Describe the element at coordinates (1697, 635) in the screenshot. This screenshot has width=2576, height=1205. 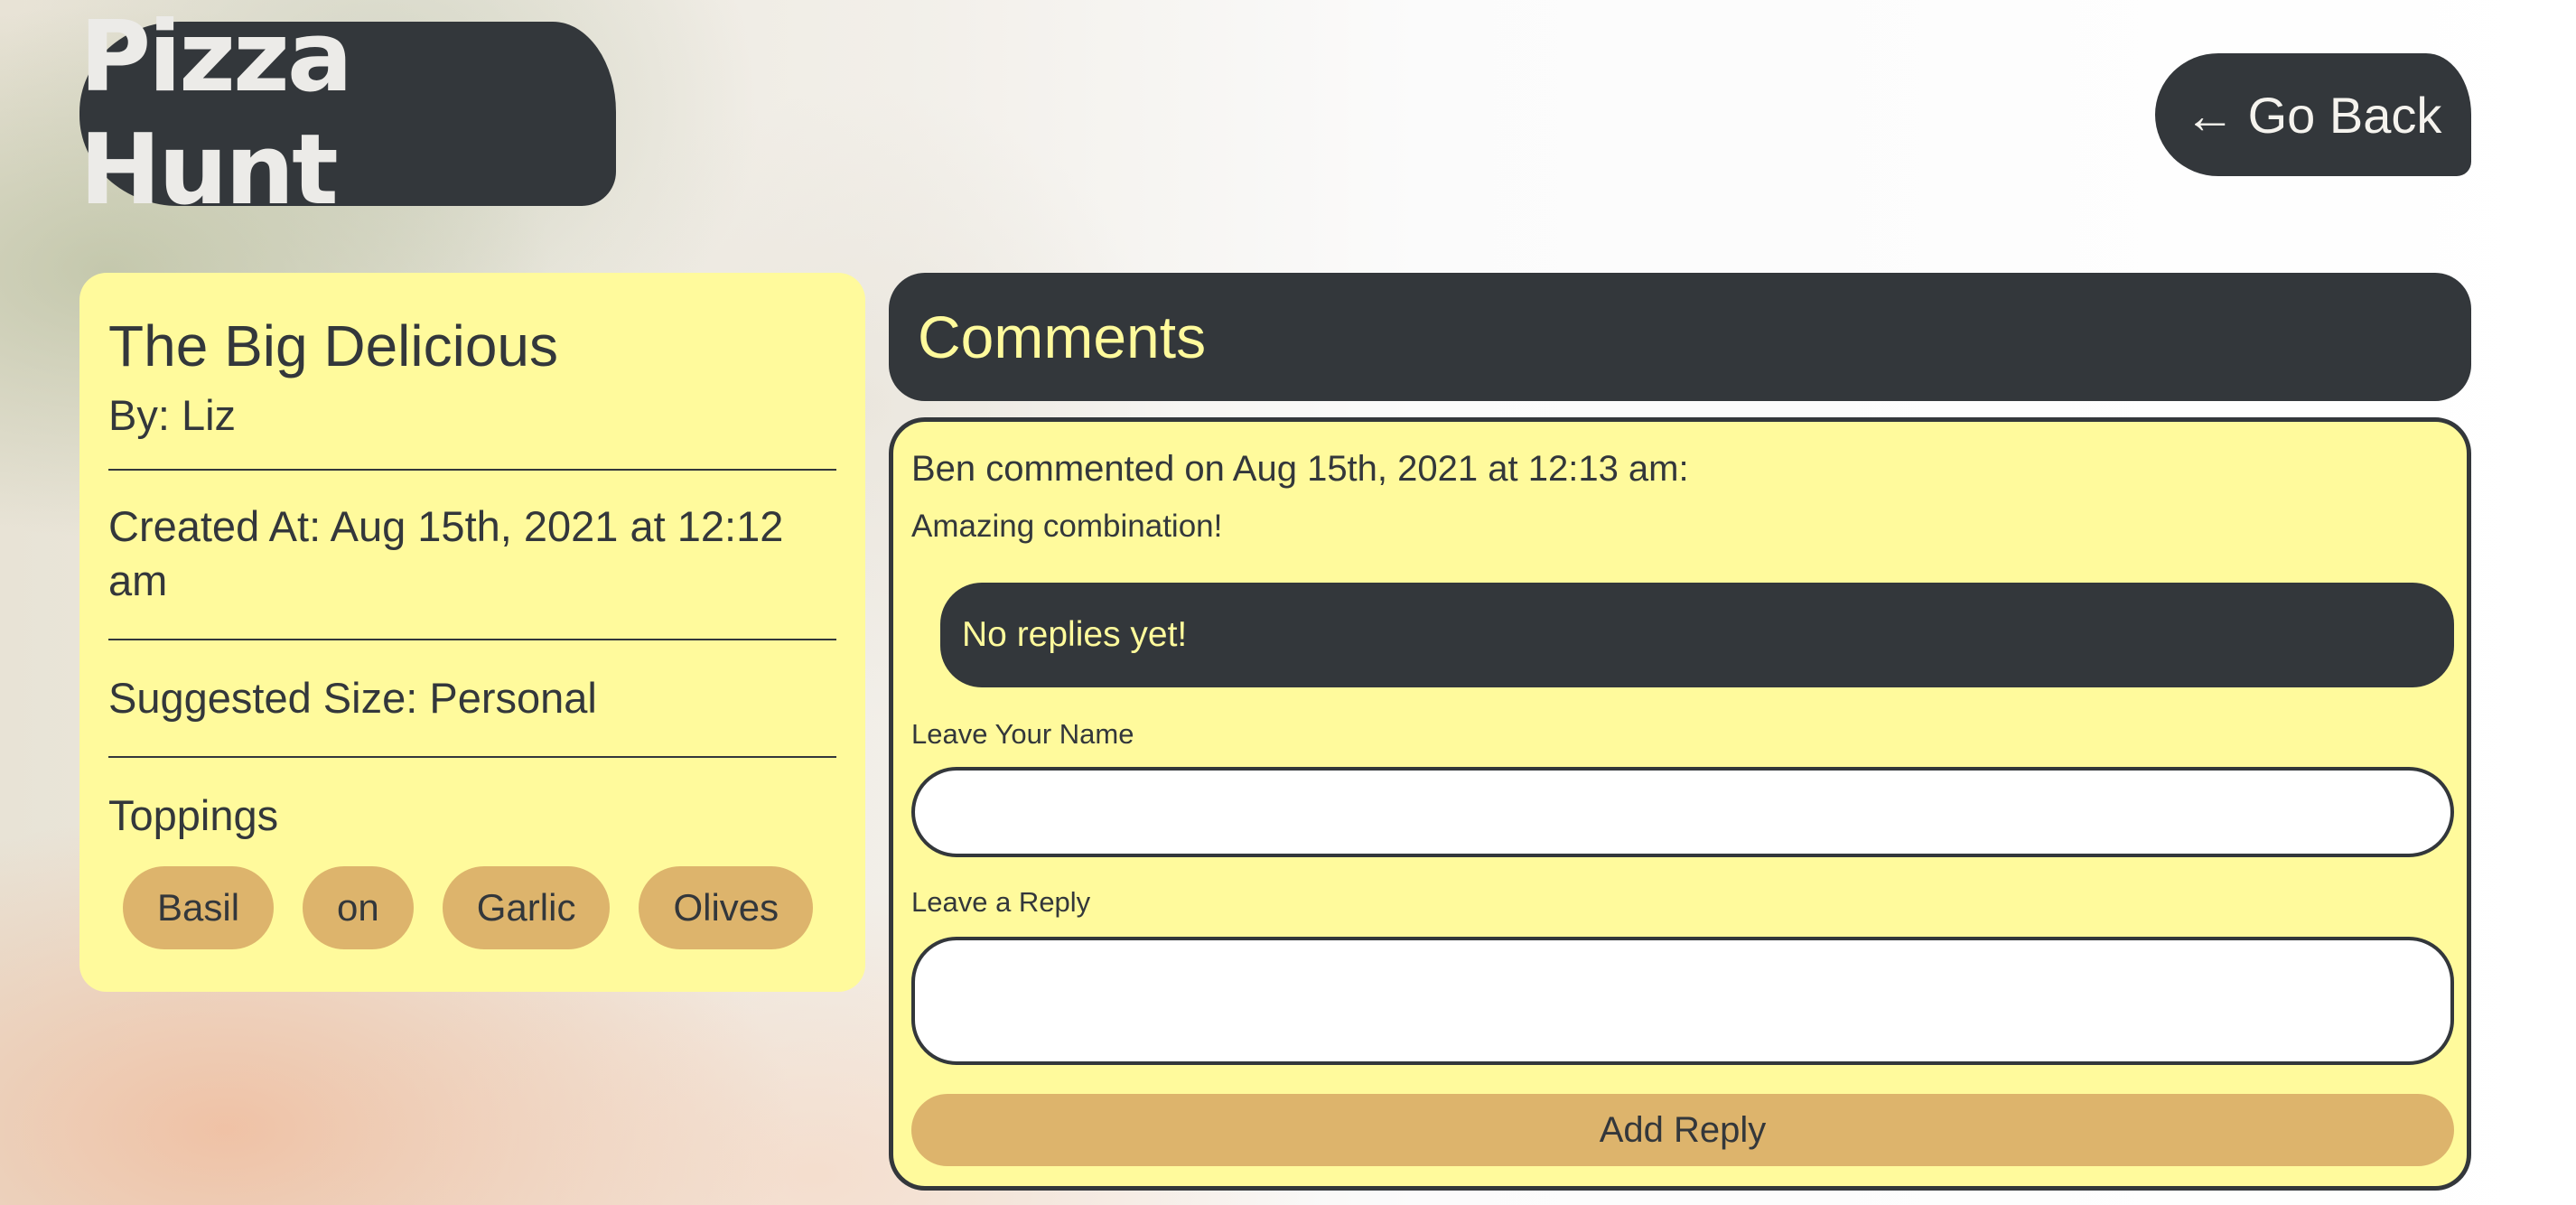
I see `replies-panel: No replies yet!` at that location.